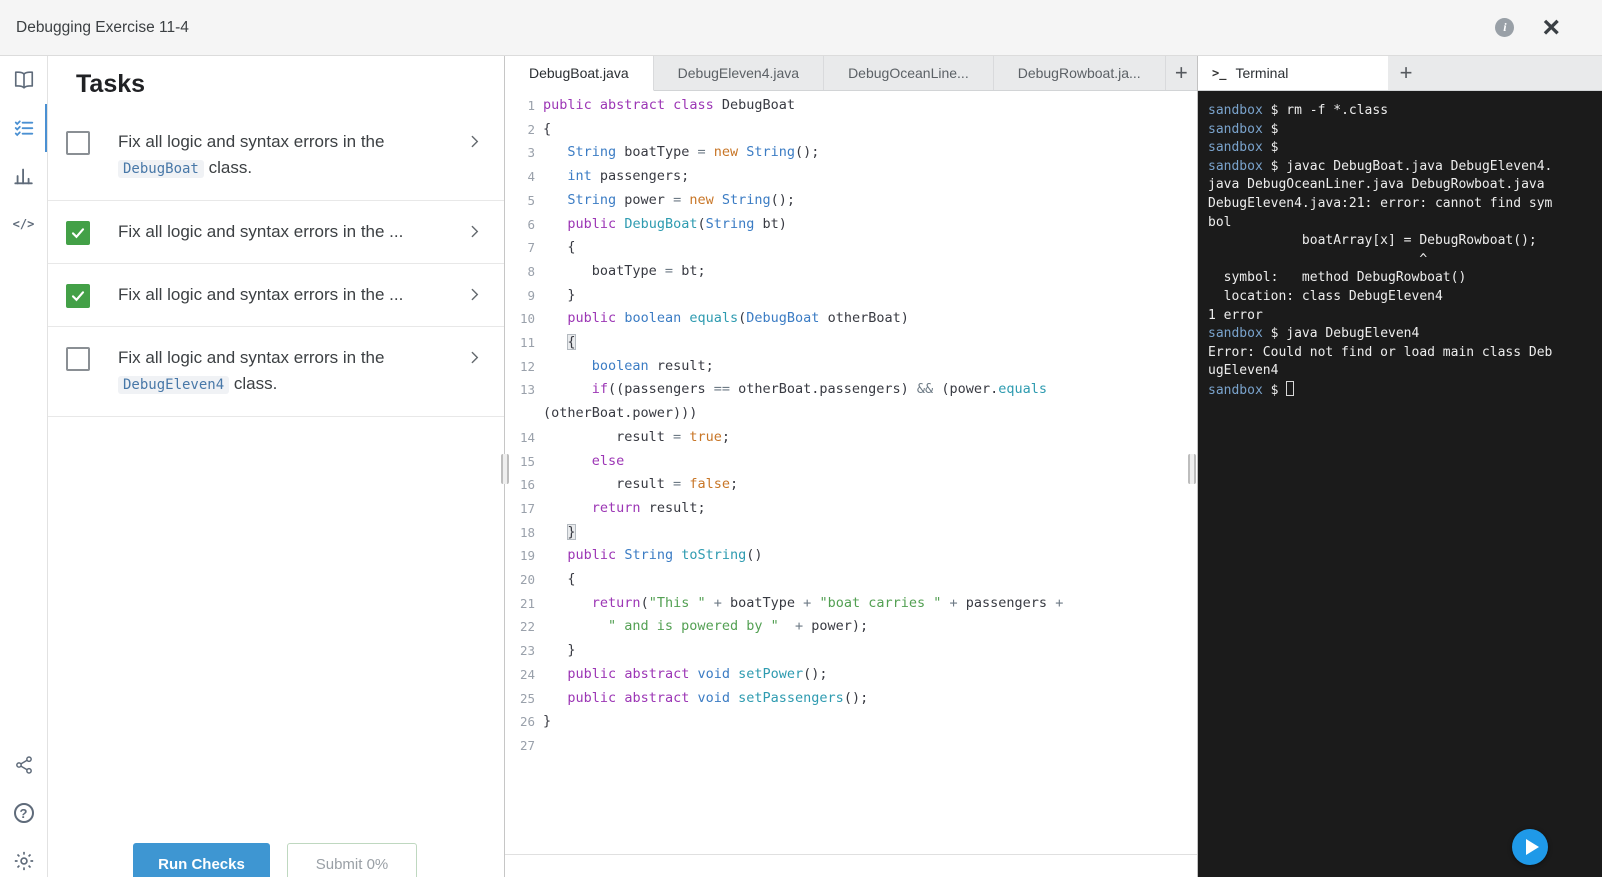 This screenshot has width=1602, height=877. I want to click on code-line: 8 boatType = bt;, so click(851, 272).